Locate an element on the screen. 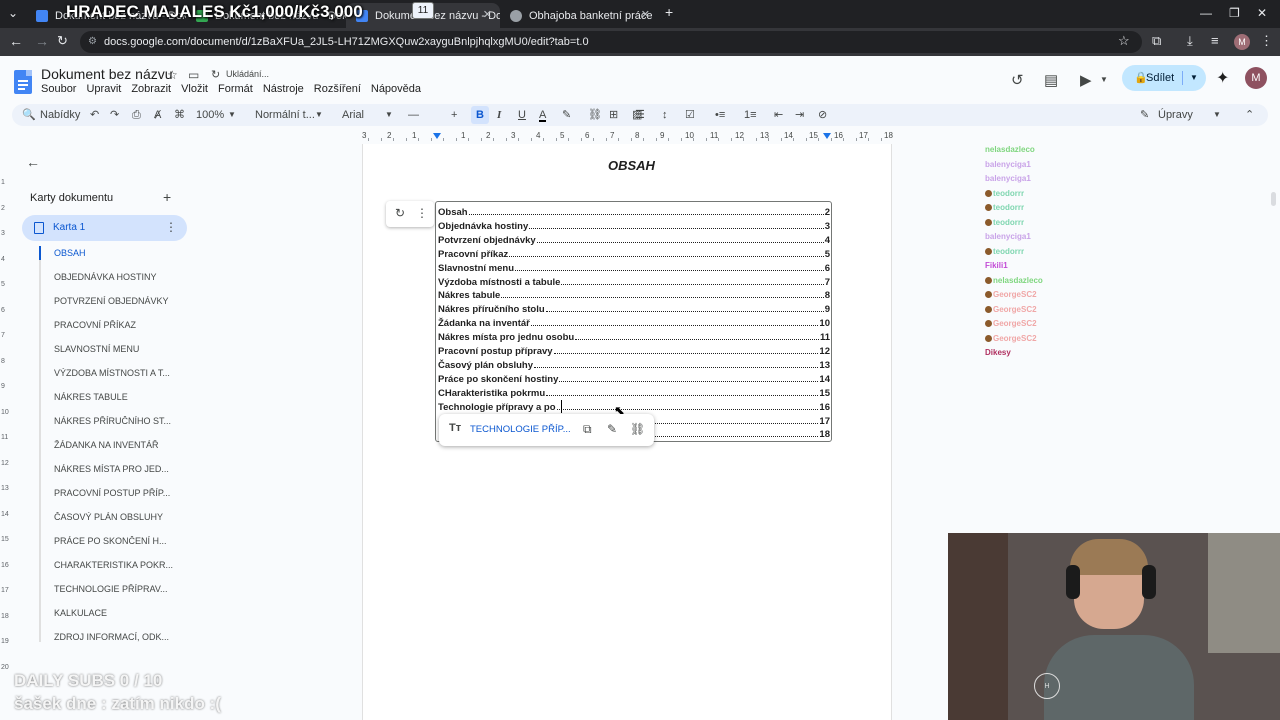 The height and width of the screenshot is (720, 1280). toc-entry: Časový plán obsluhy 13 is located at coordinates (634, 364).